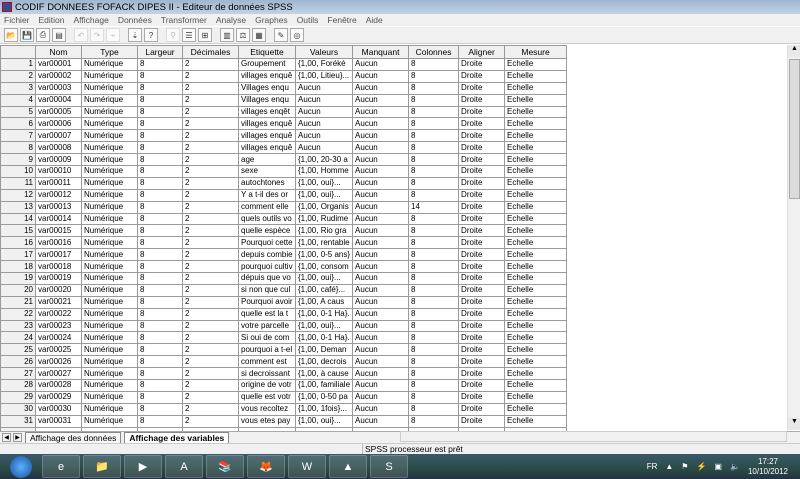  Describe the element at coordinates (381, 52) in the screenshot. I see `column-header: Manquant` at that location.